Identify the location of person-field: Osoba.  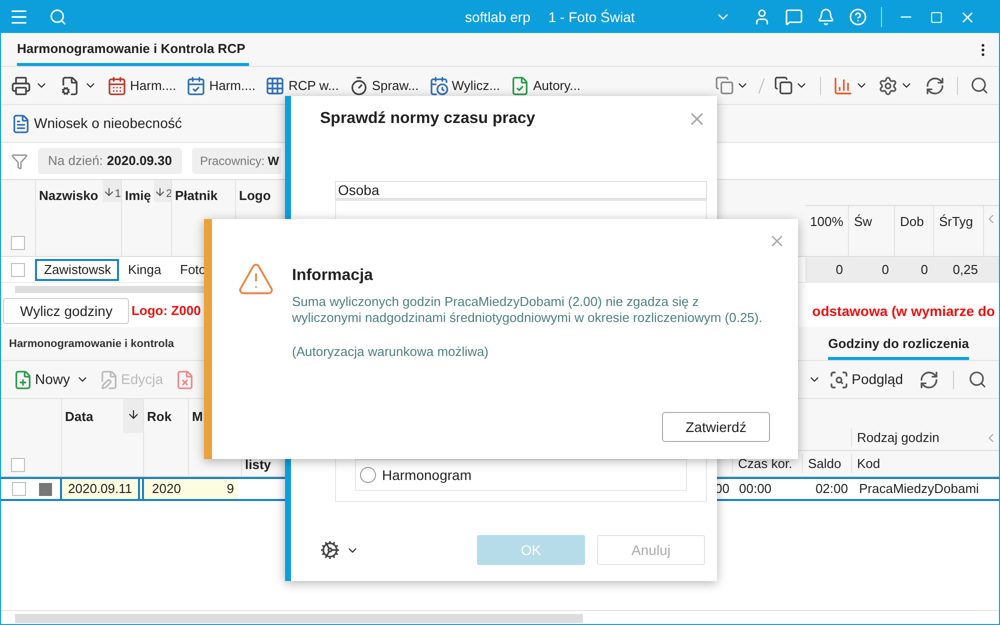
(521, 190).